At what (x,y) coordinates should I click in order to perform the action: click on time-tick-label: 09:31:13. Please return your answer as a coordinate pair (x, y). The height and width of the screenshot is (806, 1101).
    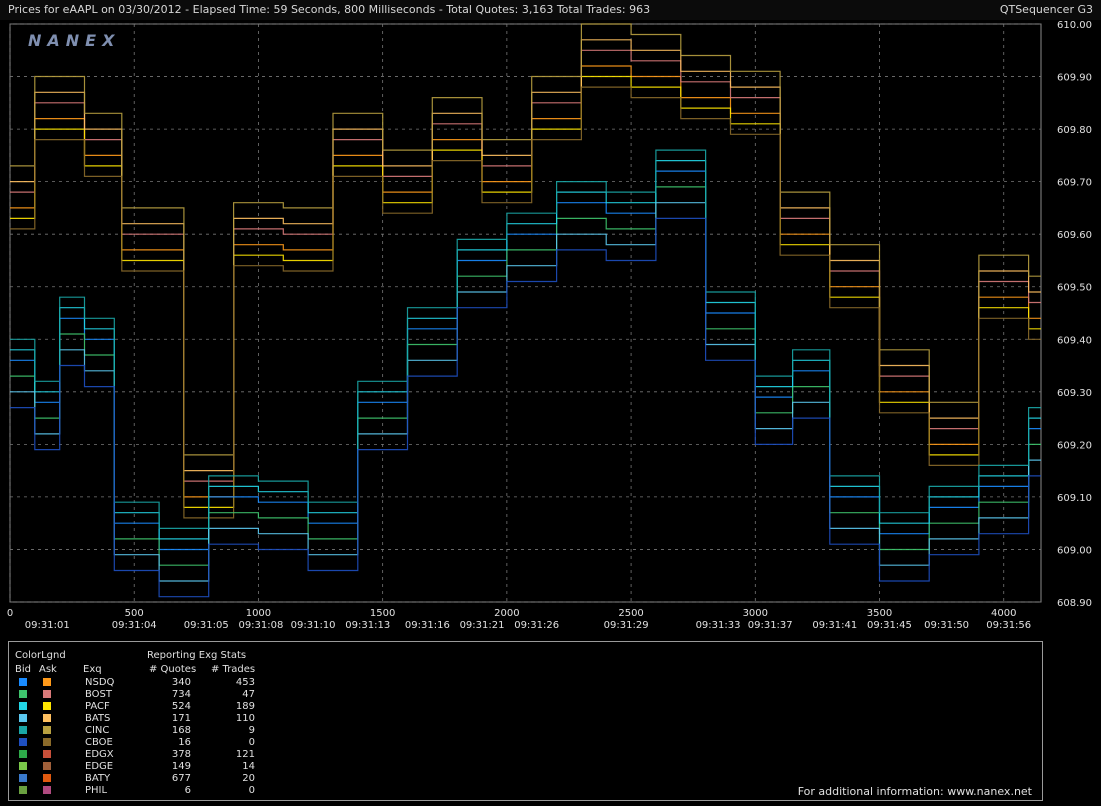
    Looking at the image, I should click on (367, 625).